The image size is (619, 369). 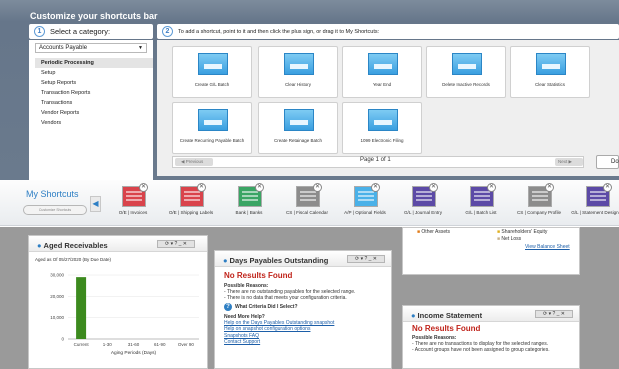 What do you see at coordinates (140, 48) in the screenshot?
I see `chevron-down-icon: ▼` at bounding box center [140, 48].